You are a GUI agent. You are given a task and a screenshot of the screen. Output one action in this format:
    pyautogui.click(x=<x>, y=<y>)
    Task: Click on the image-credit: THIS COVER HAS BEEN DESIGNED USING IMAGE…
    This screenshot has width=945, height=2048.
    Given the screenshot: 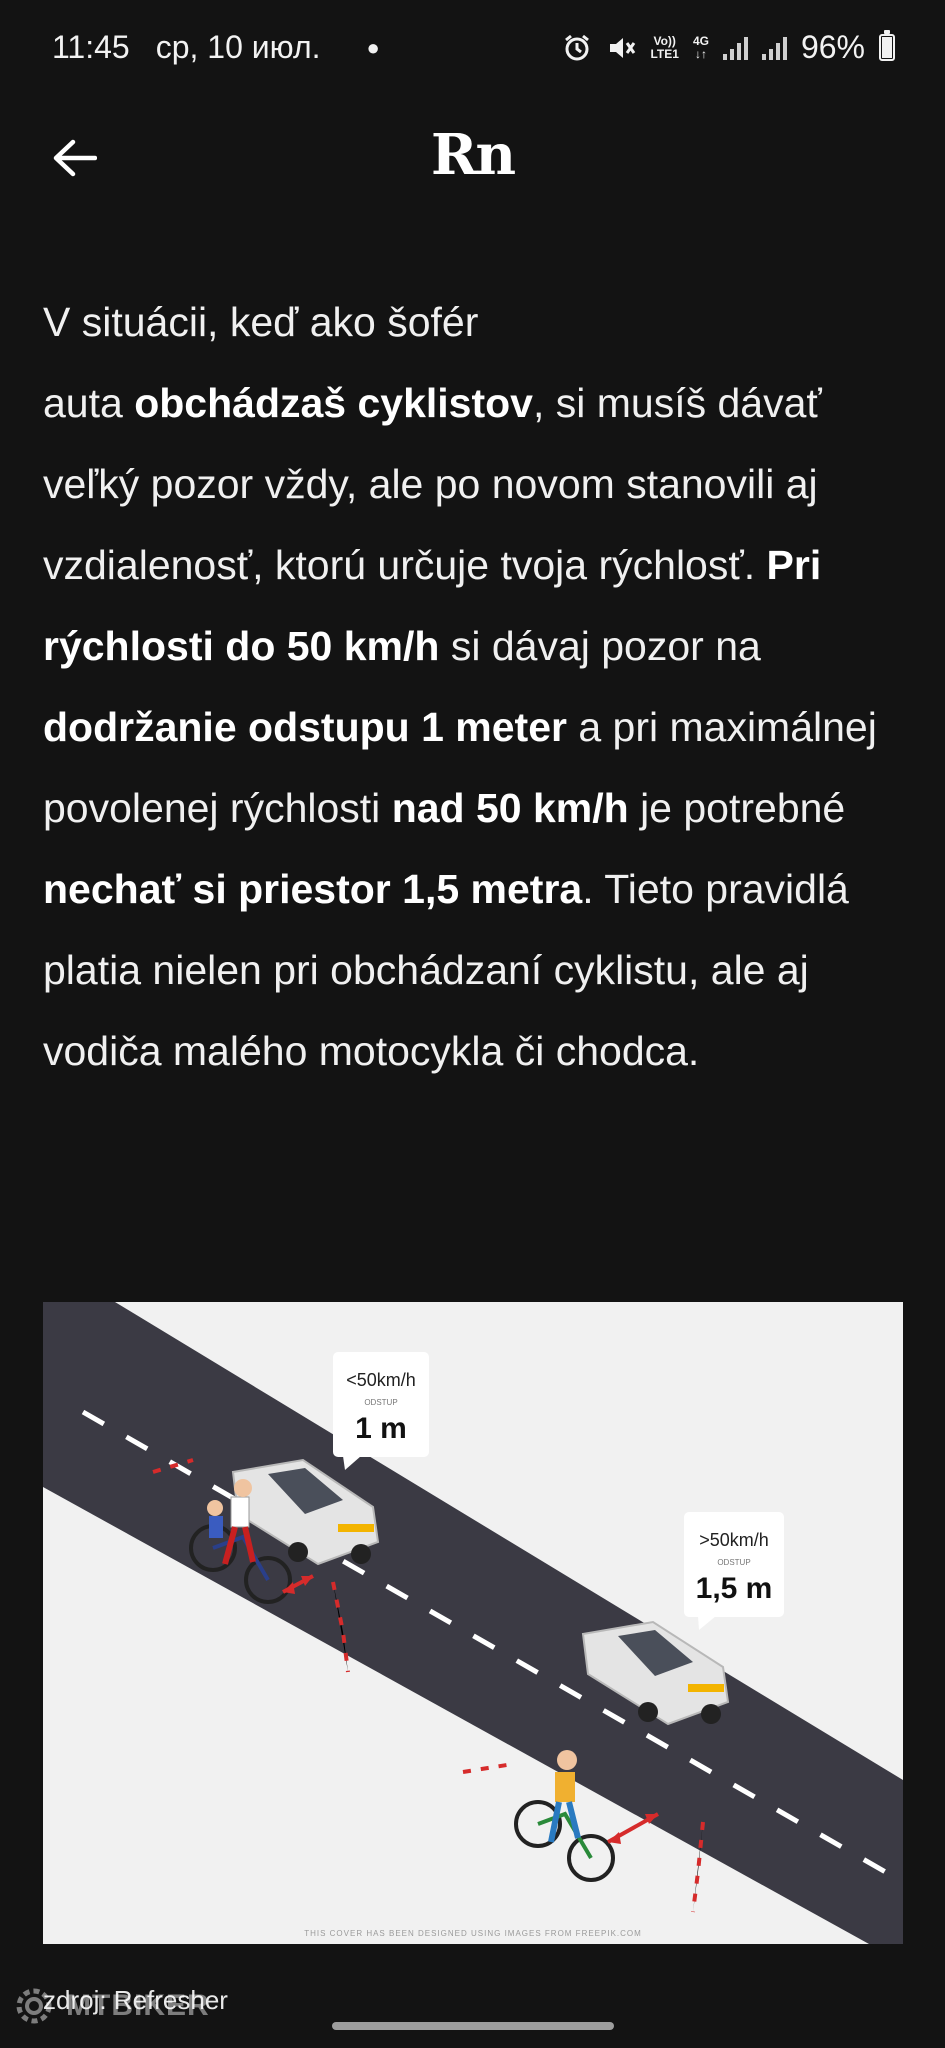 What is the action you would take?
    pyautogui.click(x=473, y=1933)
    